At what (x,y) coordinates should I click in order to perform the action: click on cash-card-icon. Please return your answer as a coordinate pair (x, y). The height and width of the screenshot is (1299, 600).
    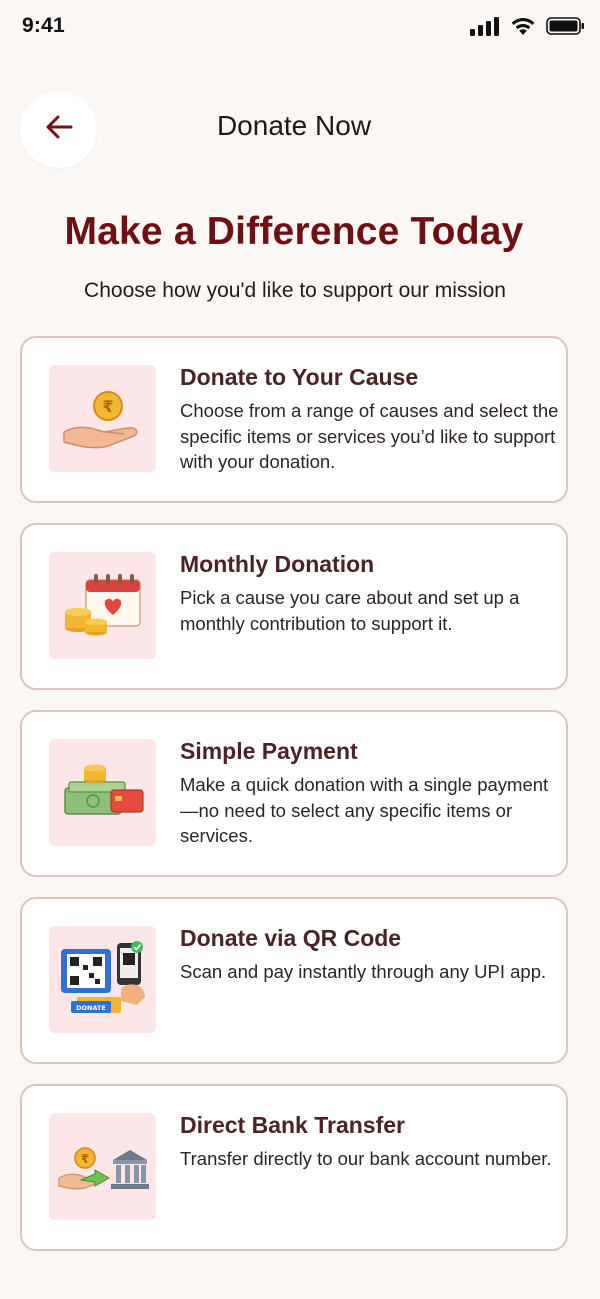
    Looking at the image, I should click on (102, 792).